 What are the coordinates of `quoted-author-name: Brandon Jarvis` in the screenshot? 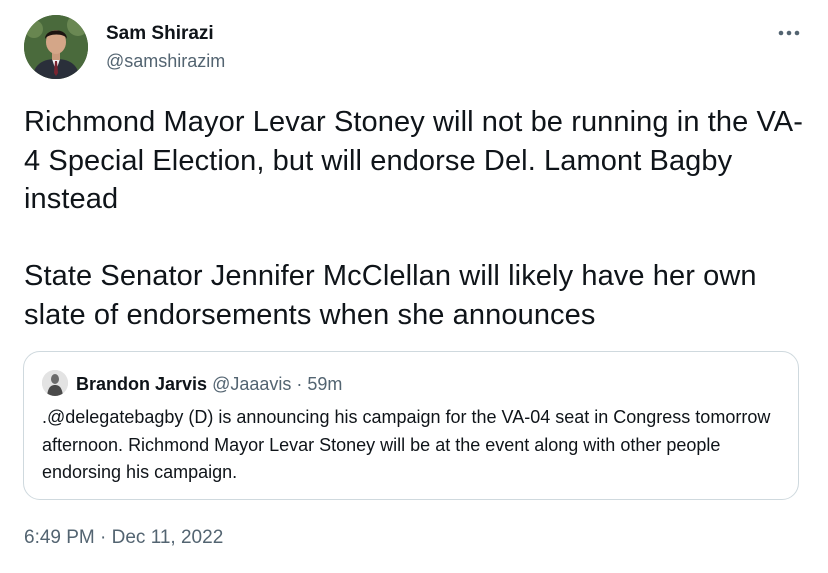 It's located at (142, 384).